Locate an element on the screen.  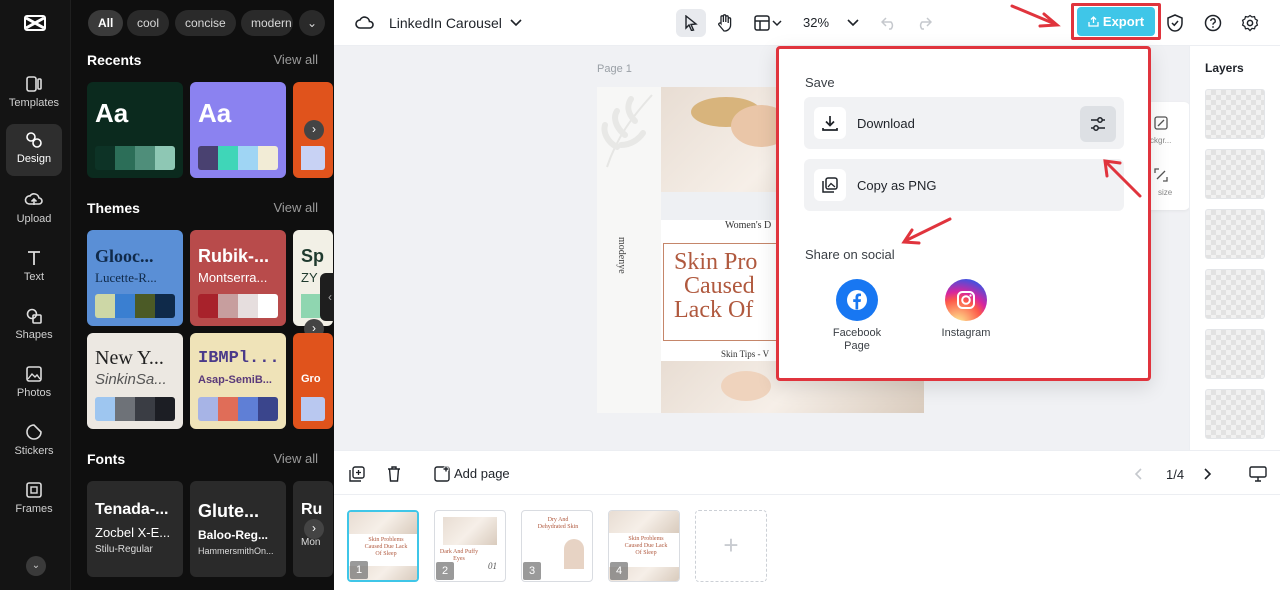
chips-expand-chevron-down-icon: ⌄ is located at coordinates (312, 23).